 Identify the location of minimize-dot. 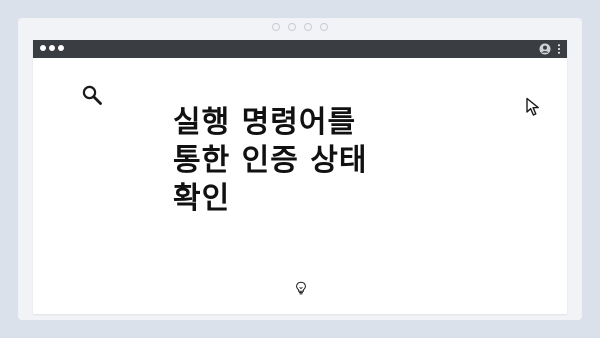
(52, 48).